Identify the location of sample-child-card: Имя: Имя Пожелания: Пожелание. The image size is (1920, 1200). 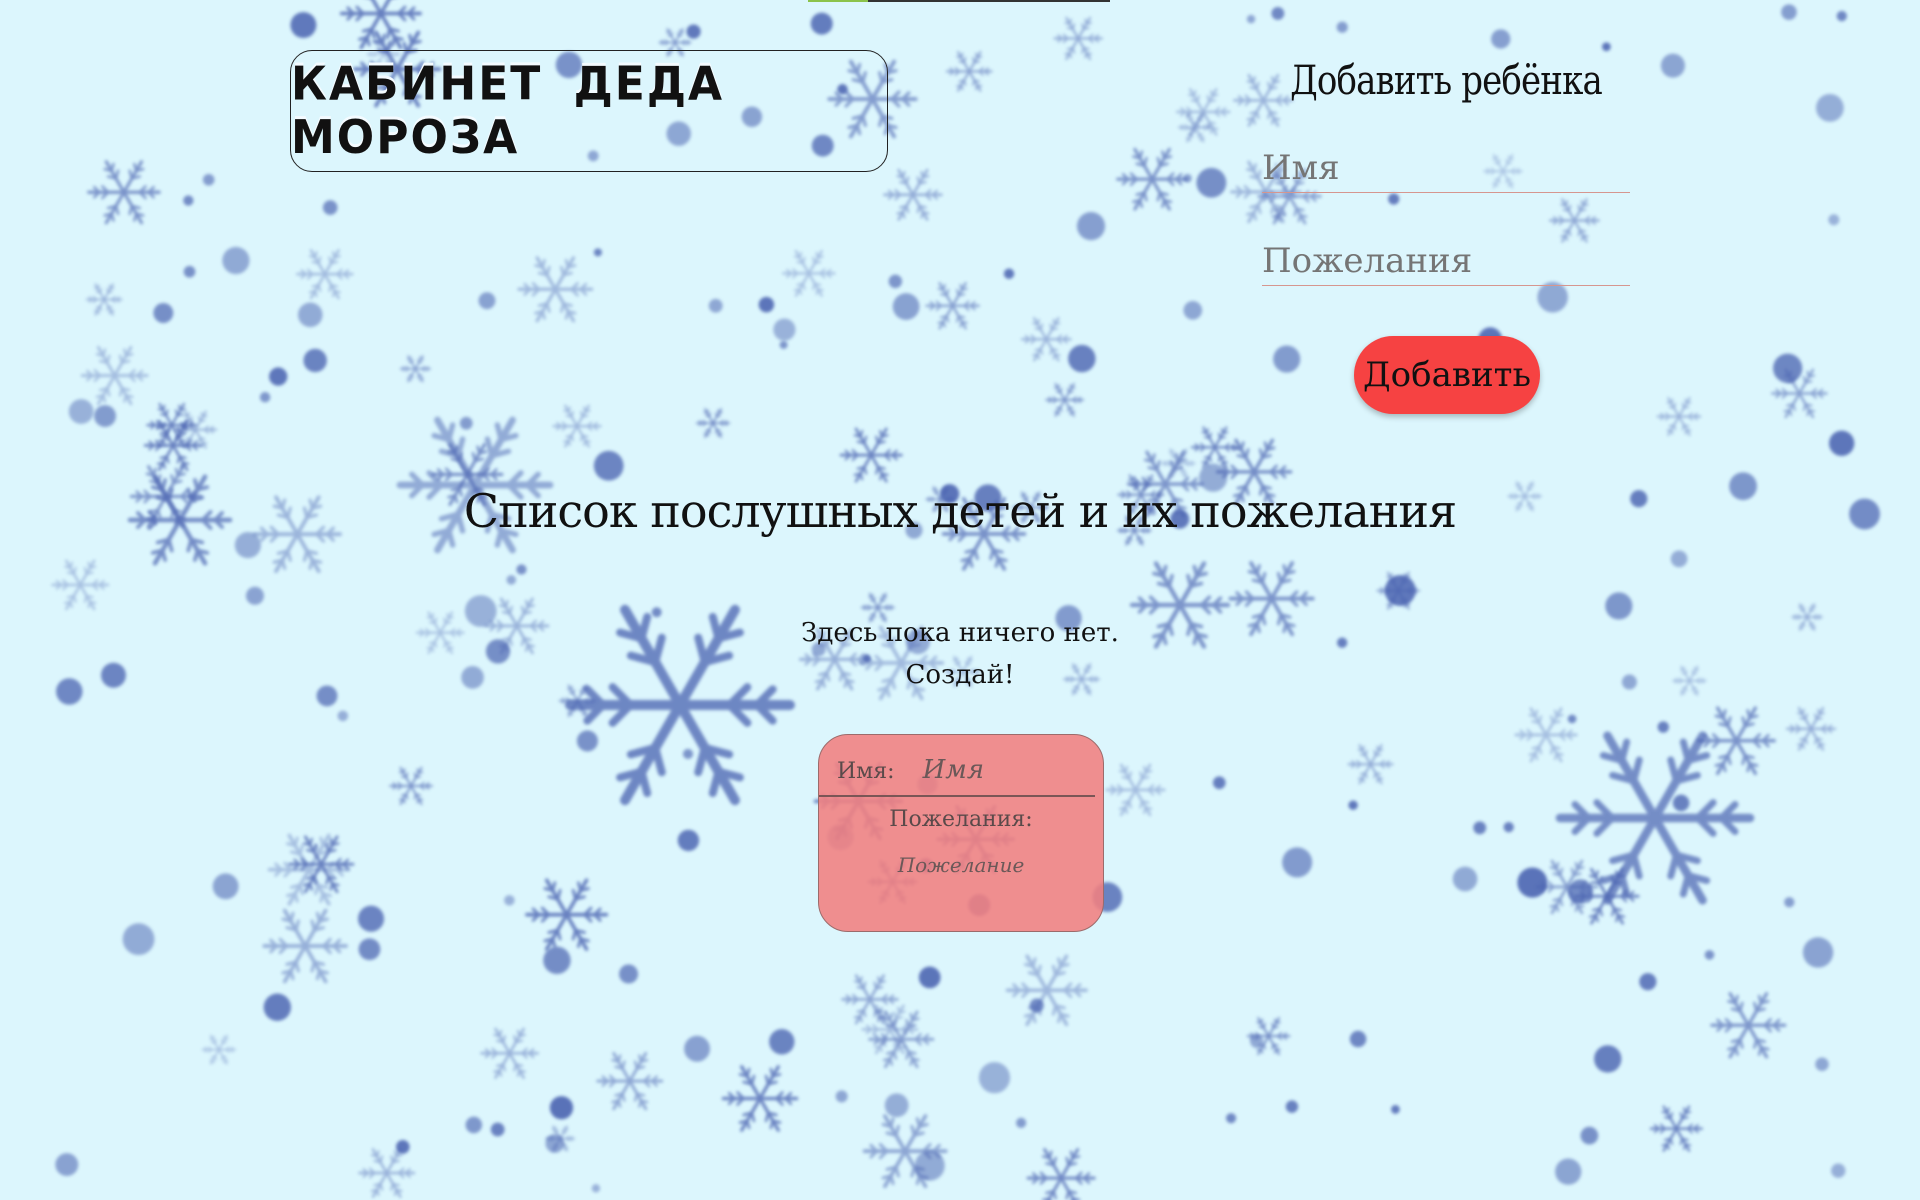
(961, 833).